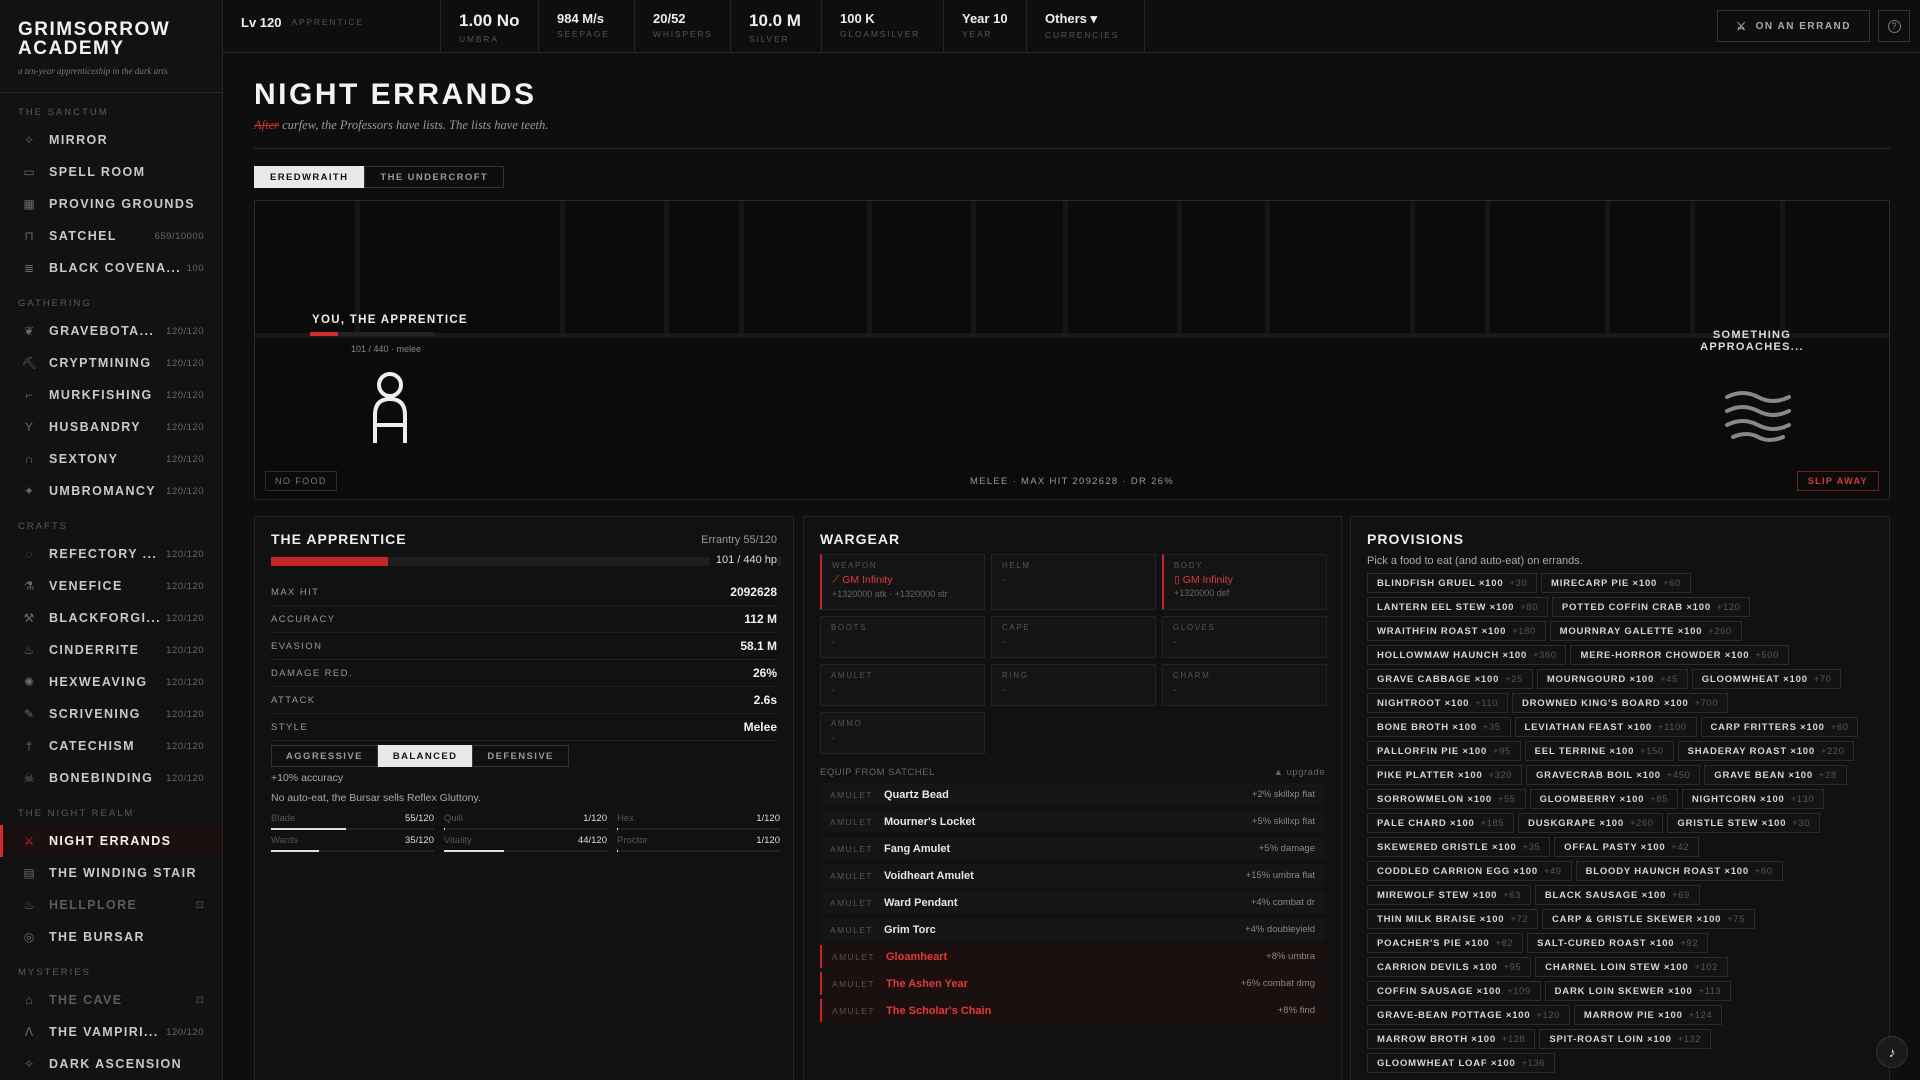 The height and width of the screenshot is (1080, 1920). What do you see at coordinates (111, 204) in the screenshot?
I see `sidebar-item-proving-grounds: ▦ PROVING GROUNDS` at bounding box center [111, 204].